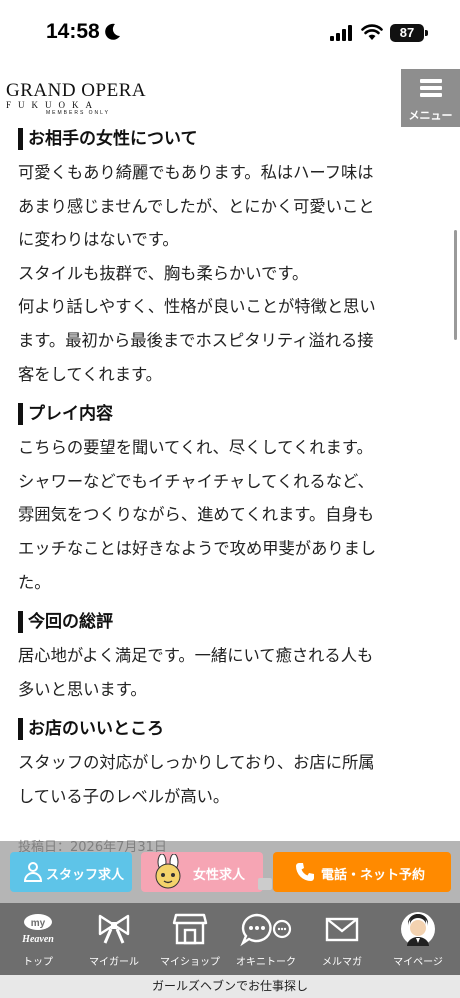  What do you see at coordinates (228, 779) in the screenshot?
I see `section-body: スタッフの対応がしっかりしており、お店に所属 している子のレベルが高い。` at bounding box center [228, 779].